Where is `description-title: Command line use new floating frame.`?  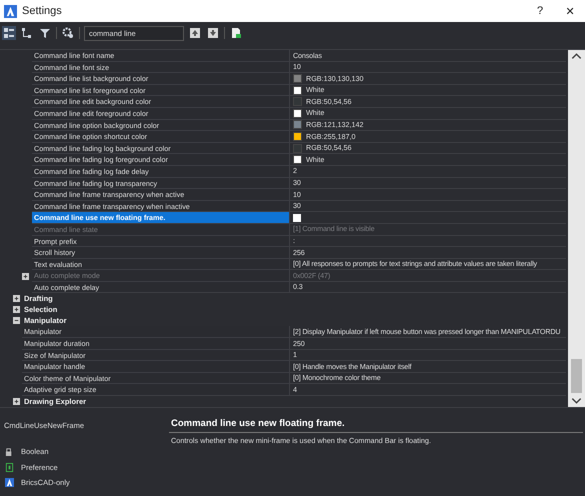 description-title: Command line use new floating frame. is located at coordinates (376, 423).